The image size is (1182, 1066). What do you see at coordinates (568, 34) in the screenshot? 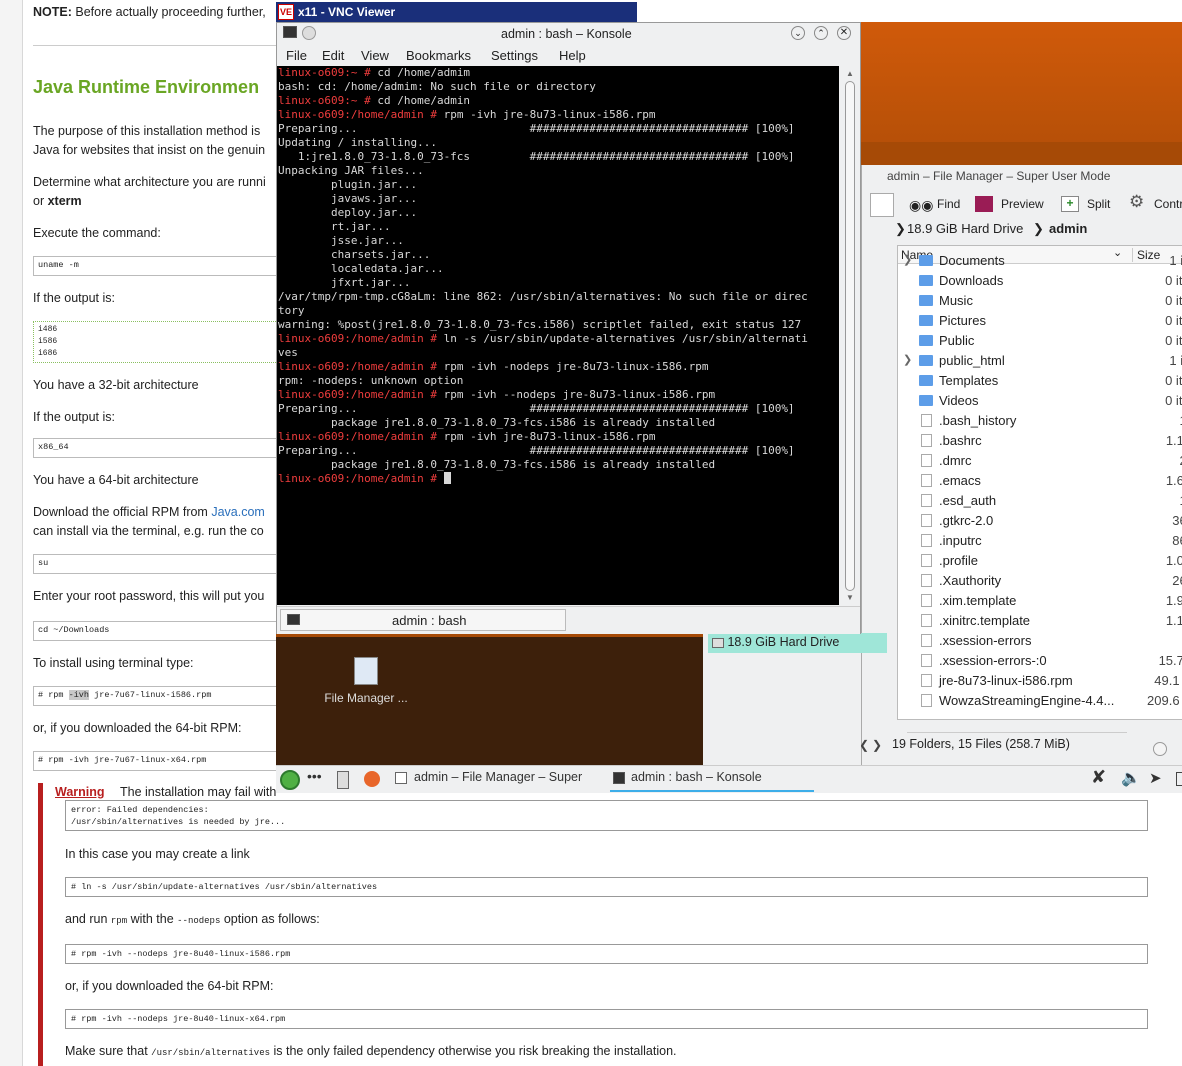
I see `konsole-titlebar: admin : bash – Konsole ⌄ ⌃ ✕` at bounding box center [568, 34].